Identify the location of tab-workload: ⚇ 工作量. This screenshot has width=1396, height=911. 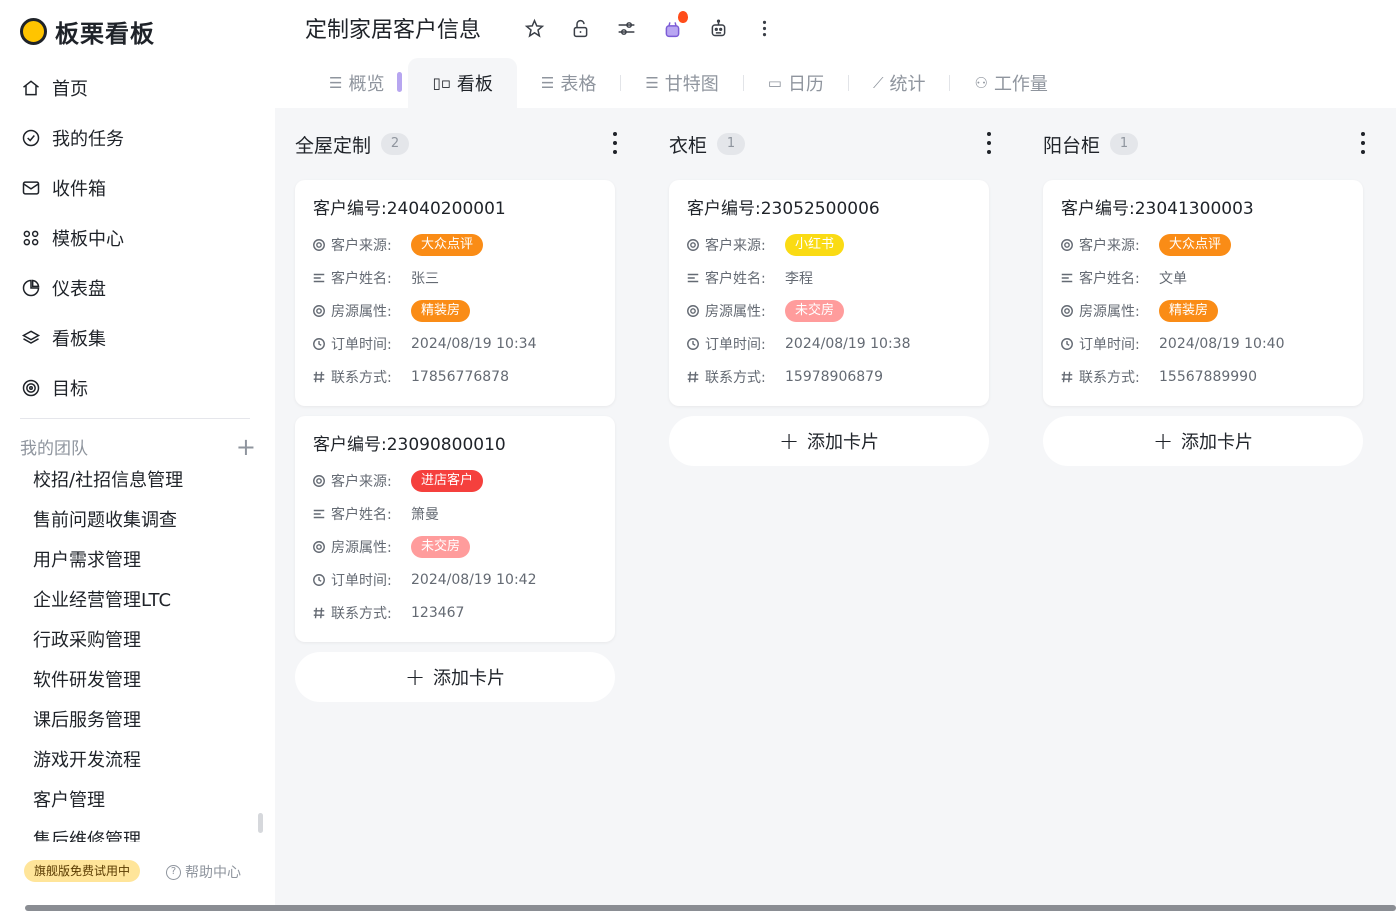
(1010, 83).